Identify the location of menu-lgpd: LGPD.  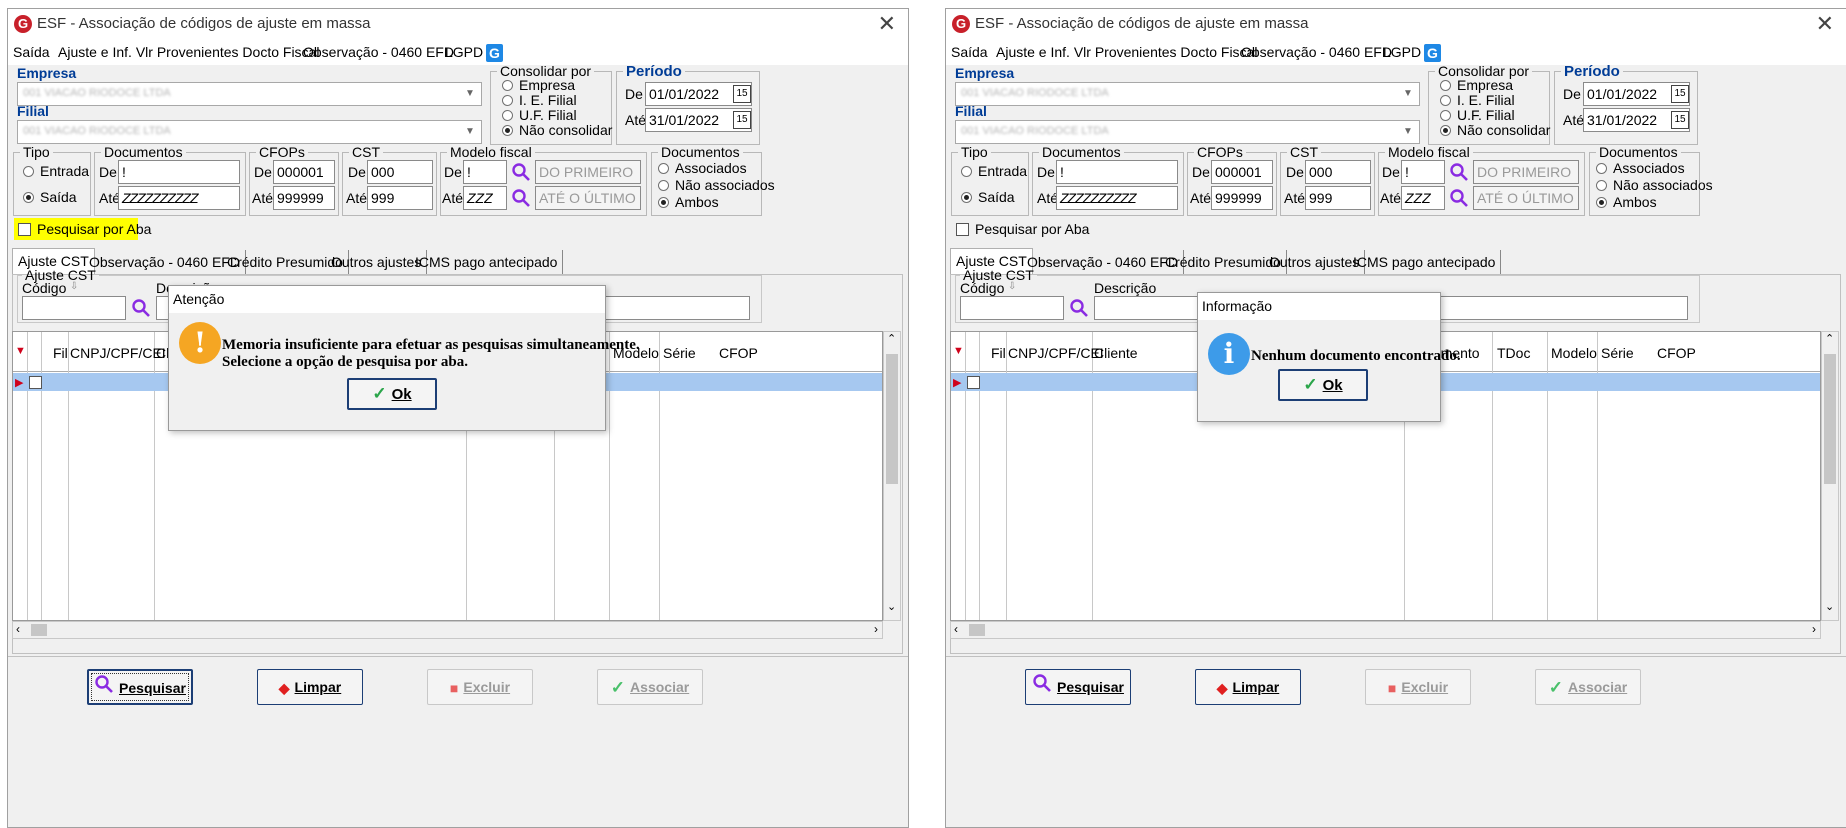
(464, 52).